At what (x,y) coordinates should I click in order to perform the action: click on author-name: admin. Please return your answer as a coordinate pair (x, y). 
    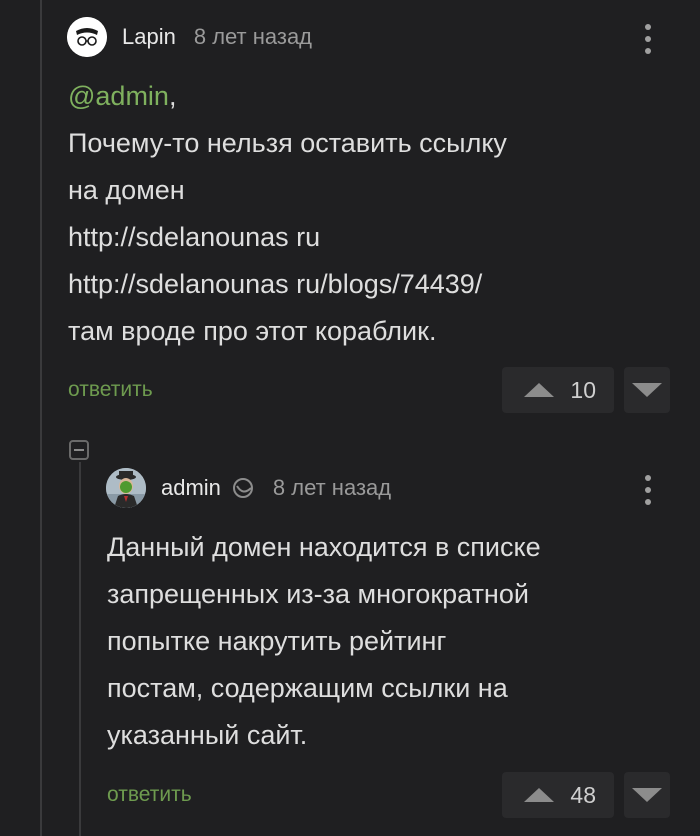
    Looking at the image, I should click on (191, 488).